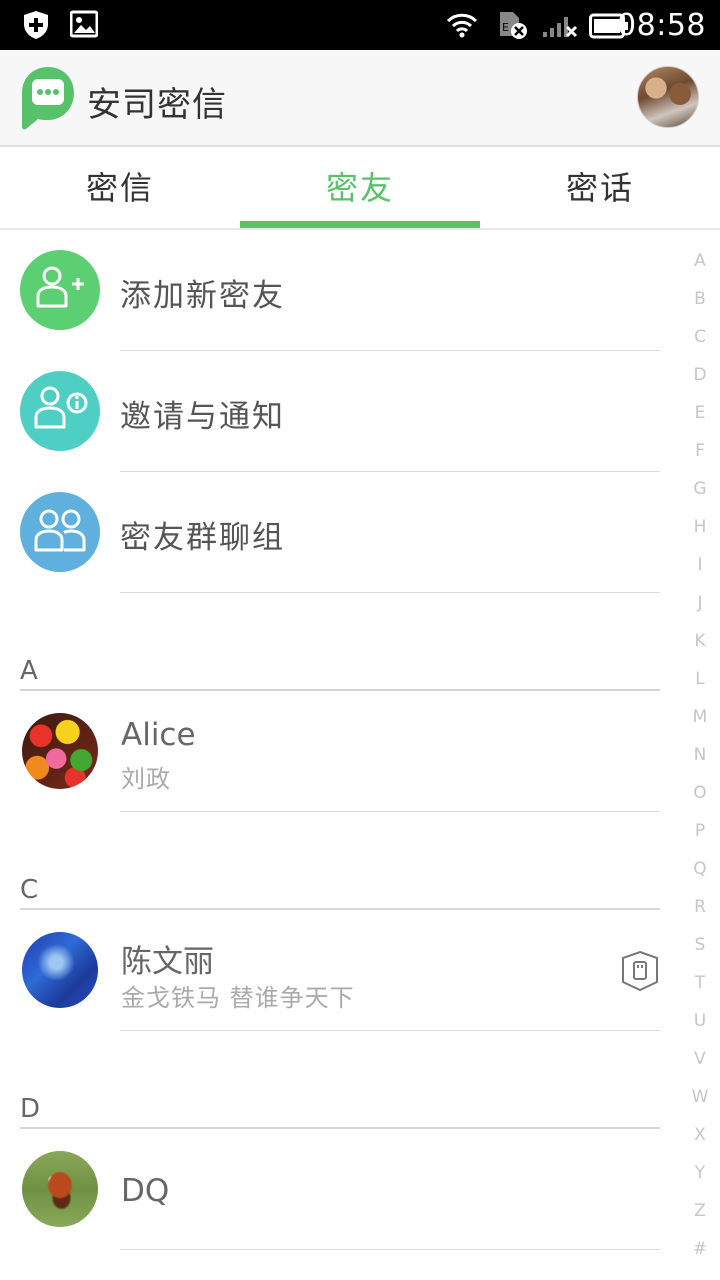 This screenshot has height=1280, width=720. What do you see at coordinates (340, 751) in the screenshot?
I see `contact-row-alice: Alice 刘政` at bounding box center [340, 751].